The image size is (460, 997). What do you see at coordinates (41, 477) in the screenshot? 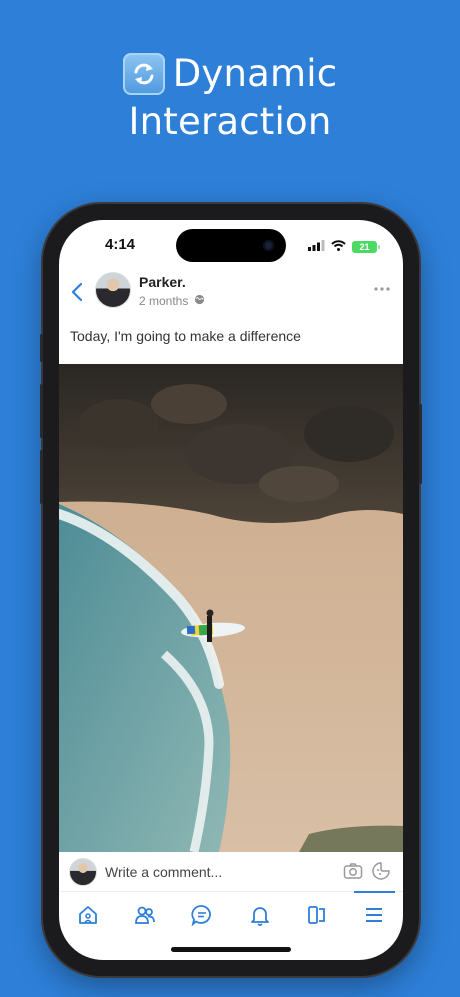
I see `volume-down-button` at bounding box center [41, 477].